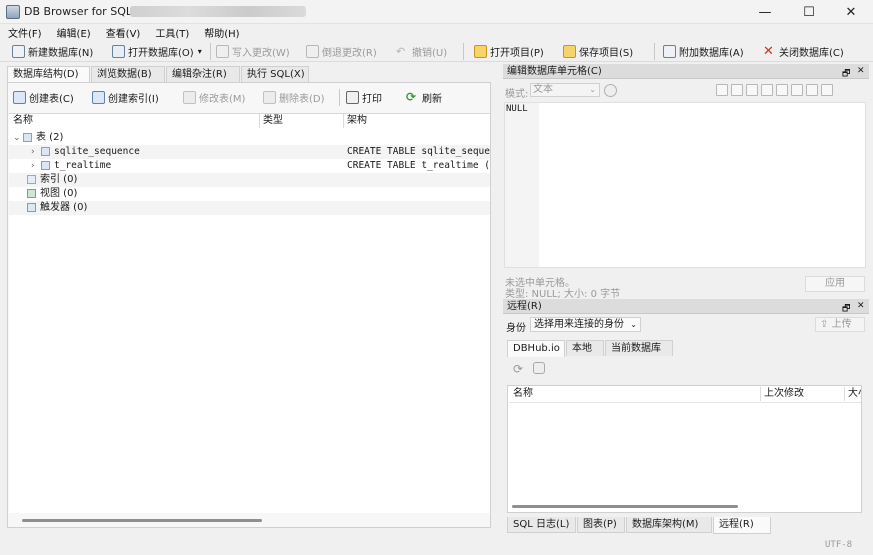 The width and height of the screenshot is (873, 555). Describe the element at coordinates (812, 90) in the screenshot. I see `settings-icon` at that location.